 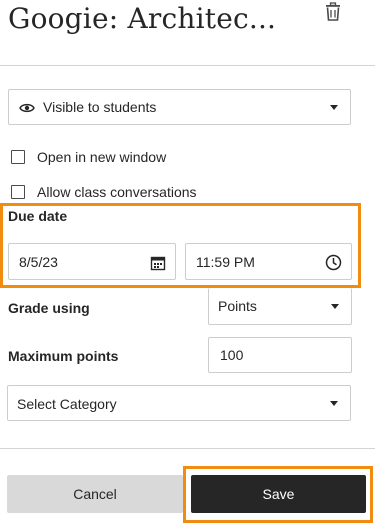 I want to click on visibility-selected: Visible to students, so click(x=100, y=107).